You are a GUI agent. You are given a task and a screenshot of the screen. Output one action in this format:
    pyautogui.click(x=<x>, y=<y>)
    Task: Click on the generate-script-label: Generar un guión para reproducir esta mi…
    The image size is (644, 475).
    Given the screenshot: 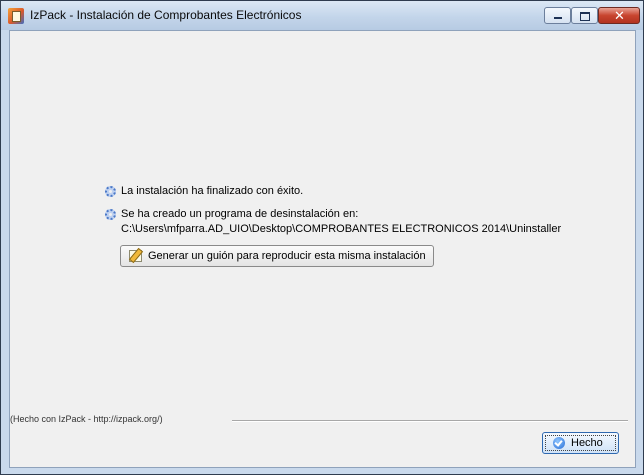 What is the action you would take?
    pyautogui.click(x=287, y=256)
    